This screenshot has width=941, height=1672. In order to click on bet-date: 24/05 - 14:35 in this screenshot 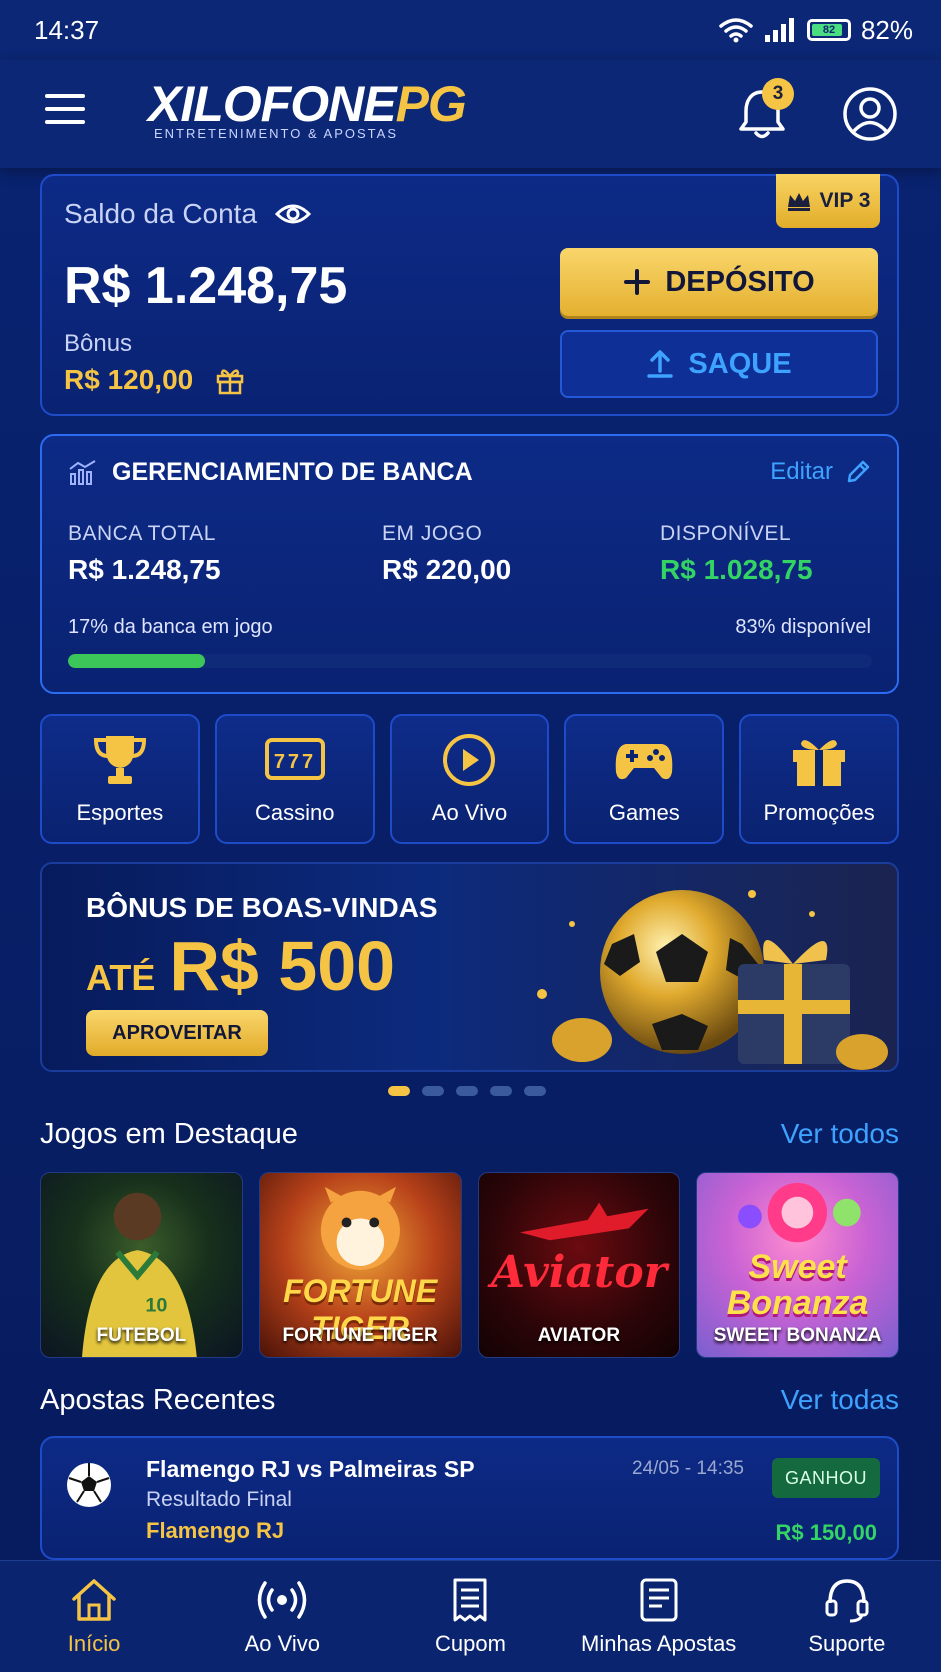, I will do `click(688, 1468)`.